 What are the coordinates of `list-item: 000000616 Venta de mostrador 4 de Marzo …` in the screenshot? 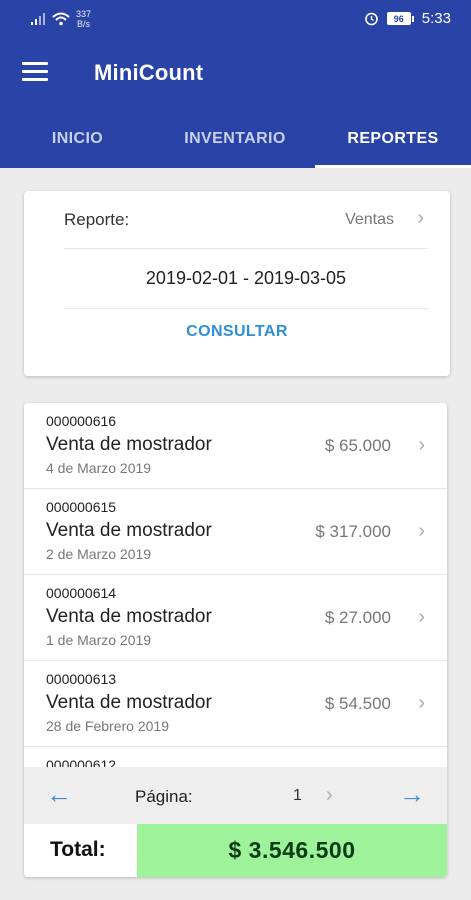 It's located at (235, 446).